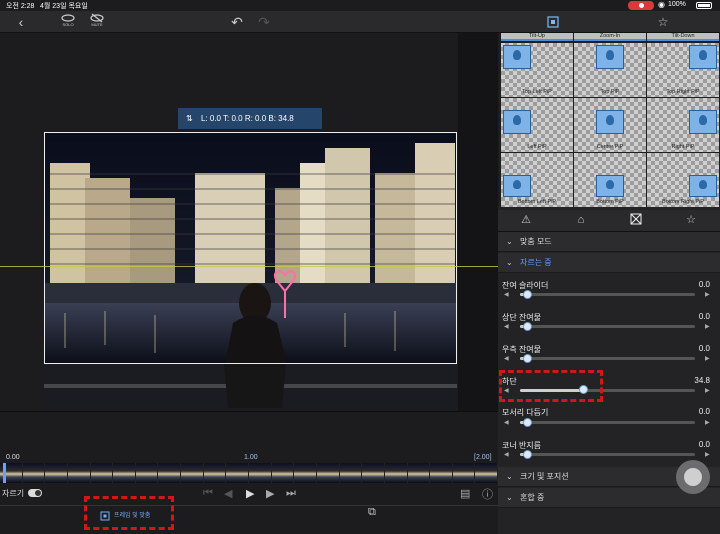 This screenshot has width=720, height=534. I want to click on slider-track-corner-smooth, so click(607, 422).